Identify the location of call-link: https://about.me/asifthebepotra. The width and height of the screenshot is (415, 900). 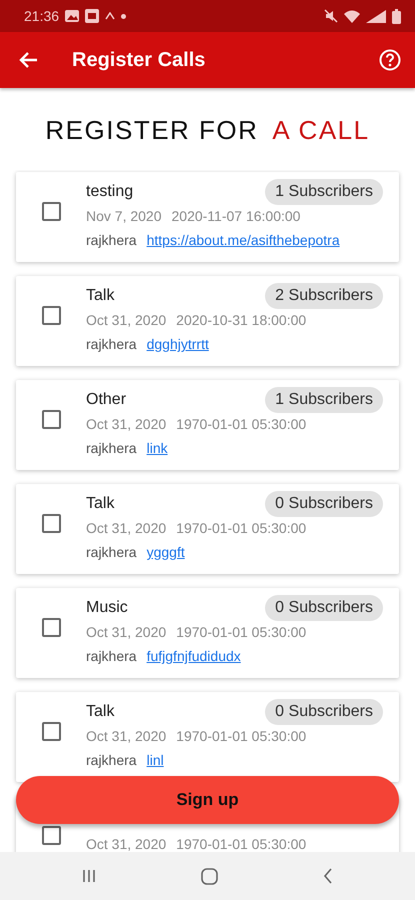
(243, 240).